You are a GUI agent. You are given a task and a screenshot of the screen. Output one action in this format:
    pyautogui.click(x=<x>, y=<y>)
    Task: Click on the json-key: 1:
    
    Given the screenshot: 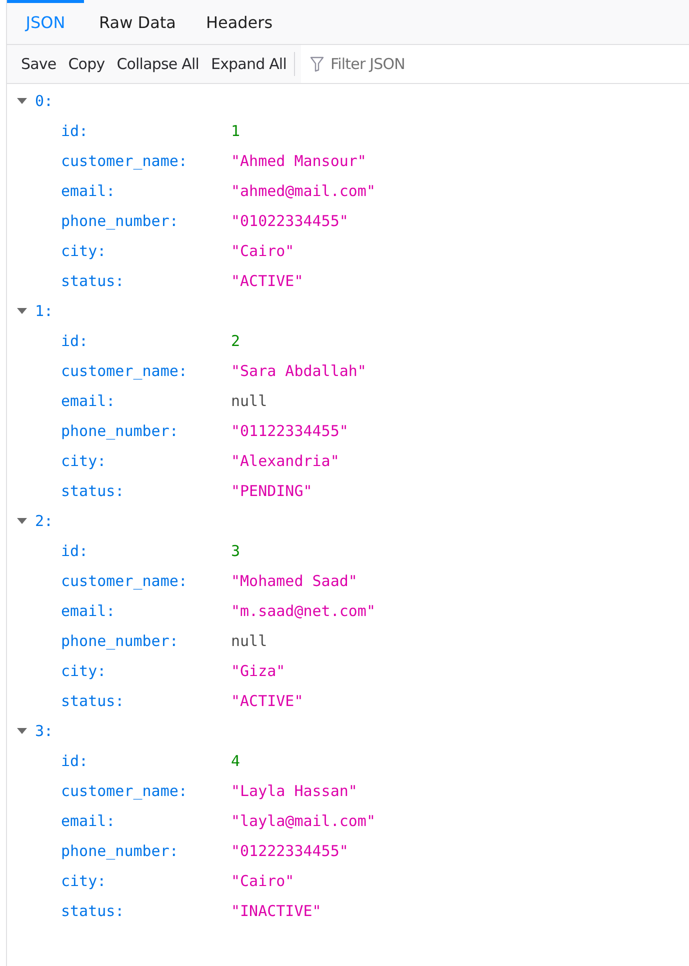 What is the action you would take?
    pyautogui.click(x=44, y=311)
    